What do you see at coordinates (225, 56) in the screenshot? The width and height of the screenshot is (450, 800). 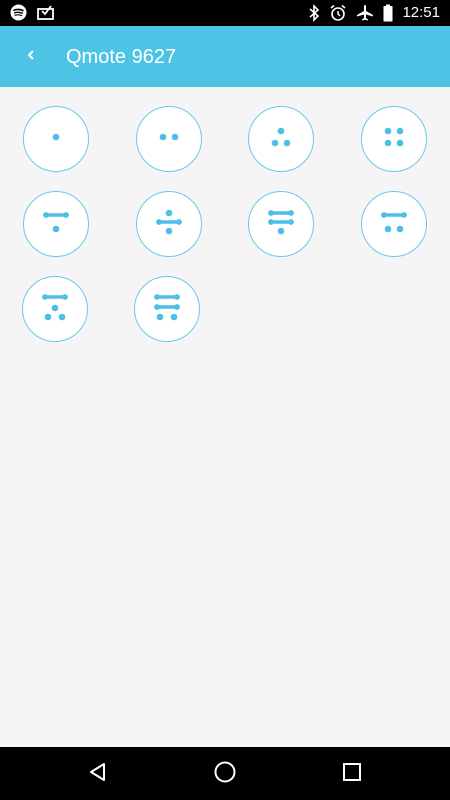 I see `app-bar: Qmote 9627` at bounding box center [225, 56].